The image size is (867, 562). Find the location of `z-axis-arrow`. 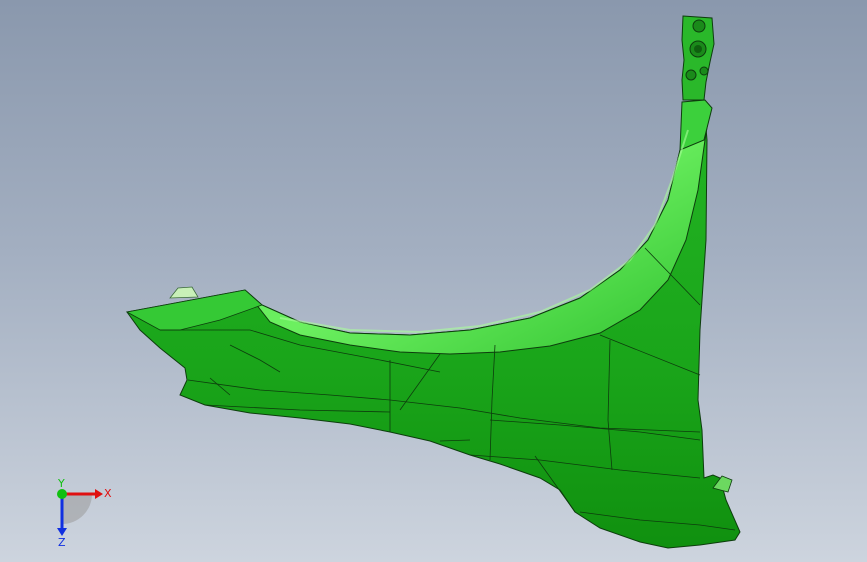

z-axis-arrow is located at coordinates (62, 532).